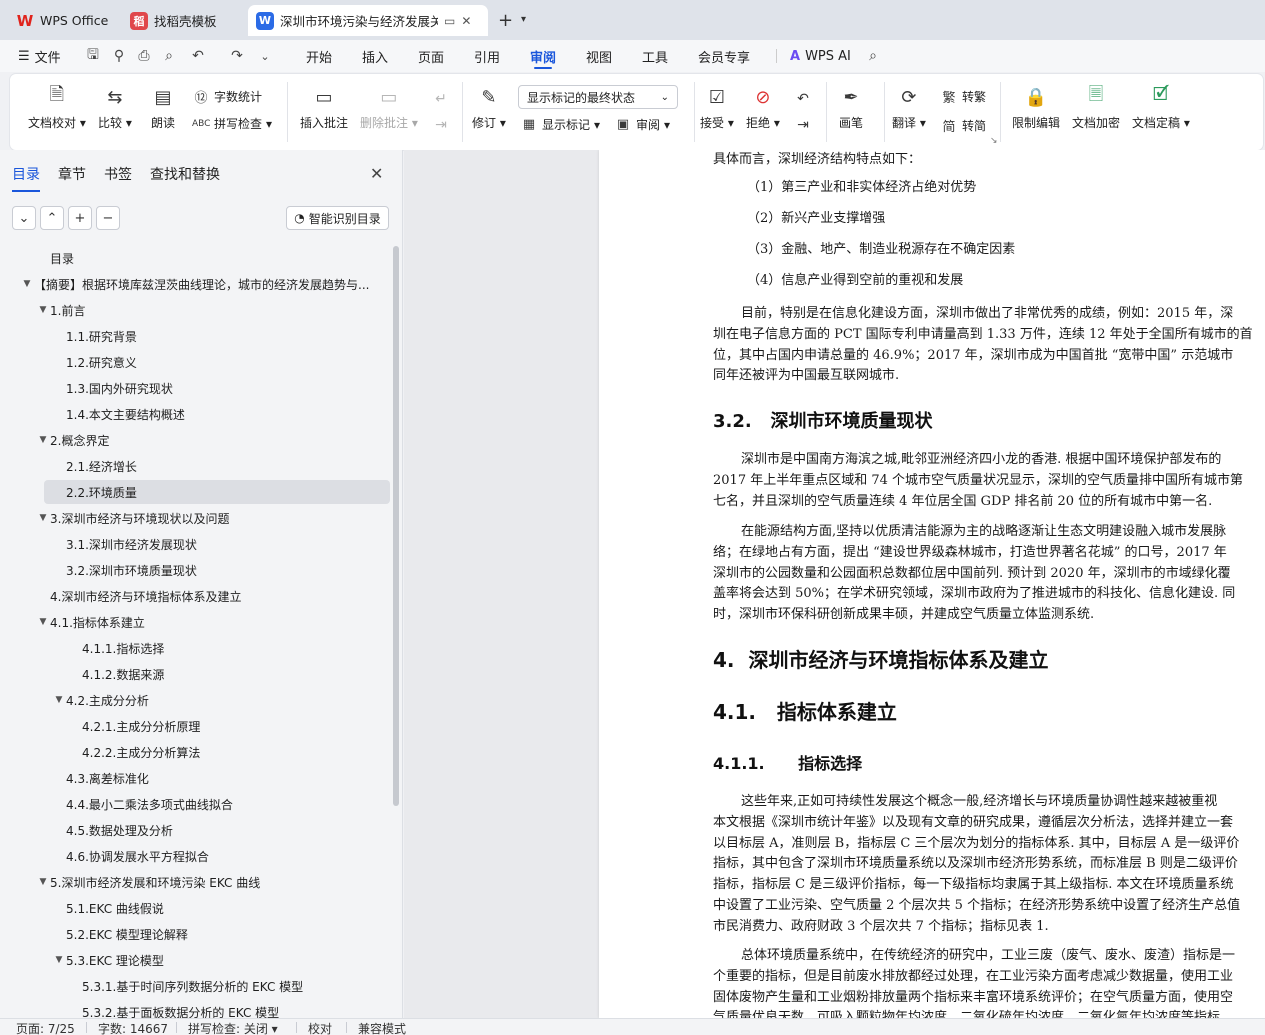 Image resolution: width=1265 pixels, height=1035 pixels. I want to click on toc-item: 3.2.深圳市环境质量现状, so click(195, 570).